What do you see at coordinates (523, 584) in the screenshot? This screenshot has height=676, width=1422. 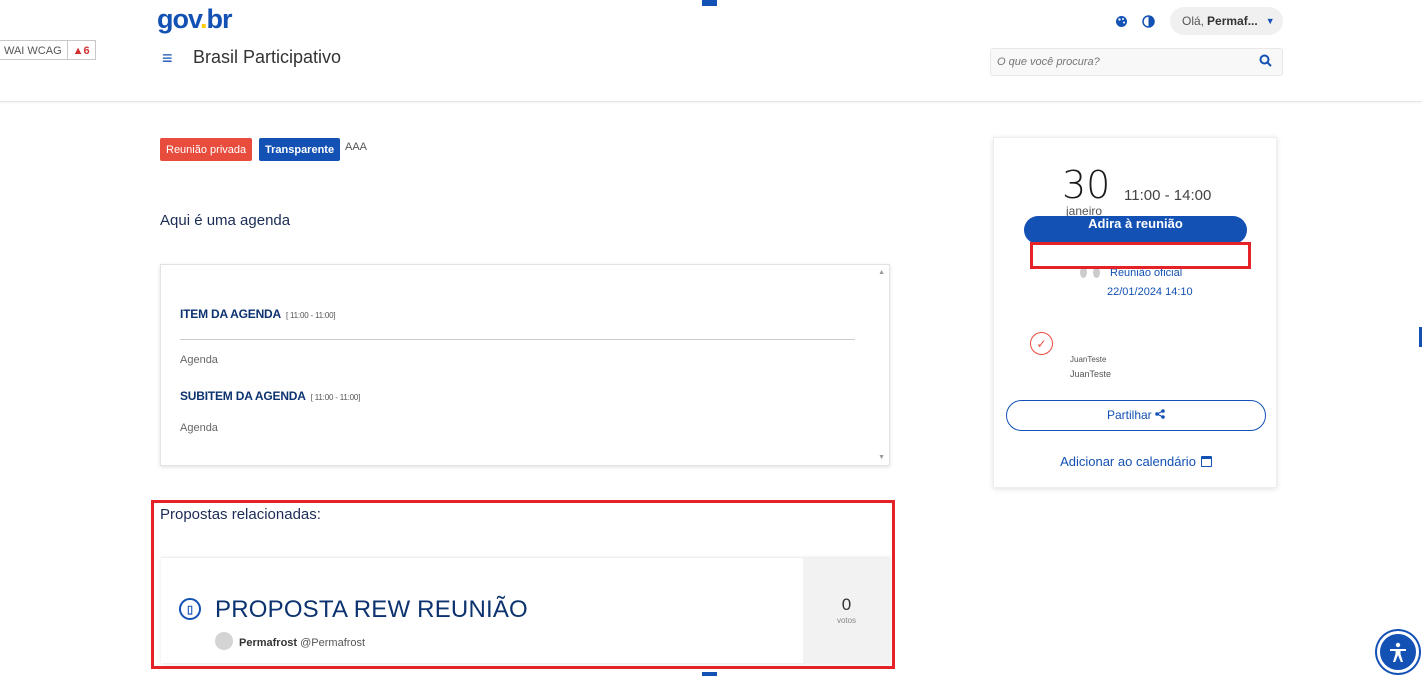 I see `highlight-frame-proposals` at bounding box center [523, 584].